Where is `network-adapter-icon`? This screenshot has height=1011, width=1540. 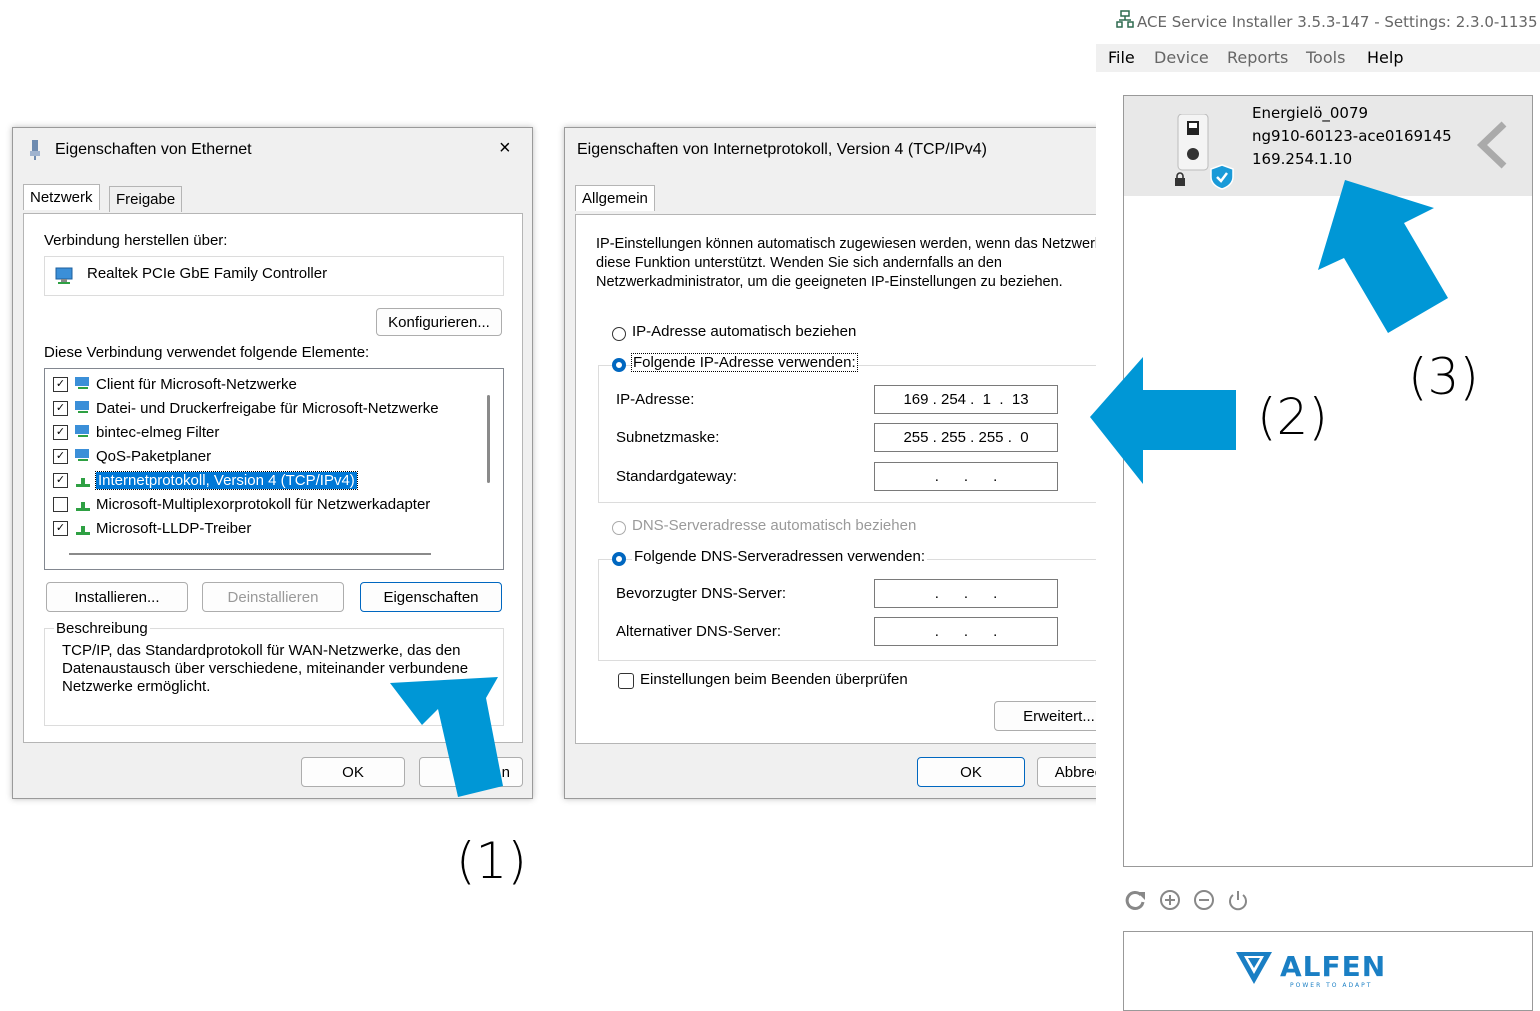
network-adapter-icon is located at coordinates (35, 150).